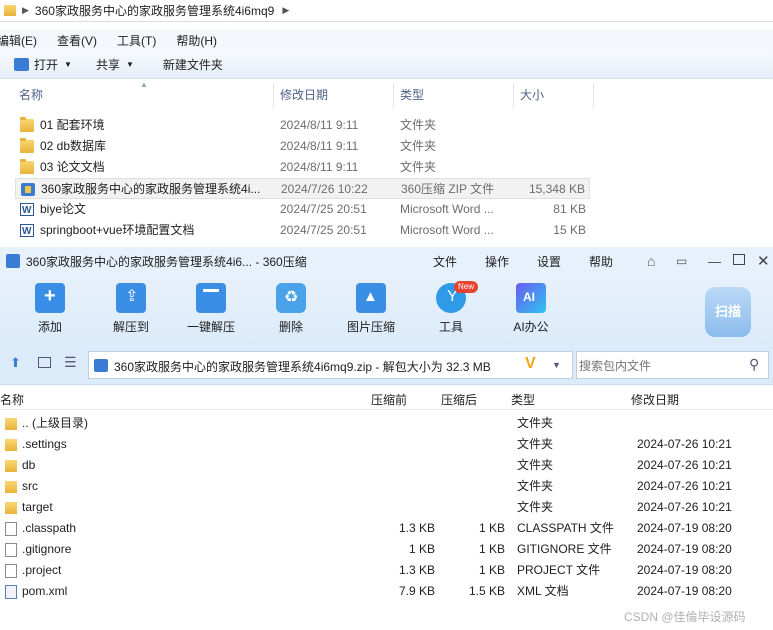 The width and height of the screenshot is (773, 630). What do you see at coordinates (685, 617) in the screenshot?
I see `watermark: CSDN @佳倫毕设源码` at bounding box center [685, 617].